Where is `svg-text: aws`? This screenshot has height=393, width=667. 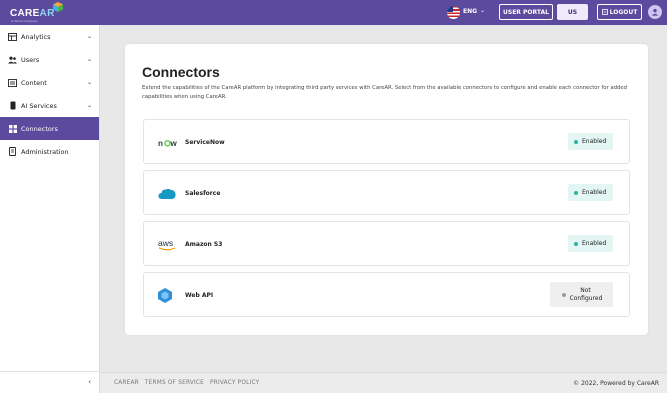
svg-text: aws is located at coordinates (165, 243).